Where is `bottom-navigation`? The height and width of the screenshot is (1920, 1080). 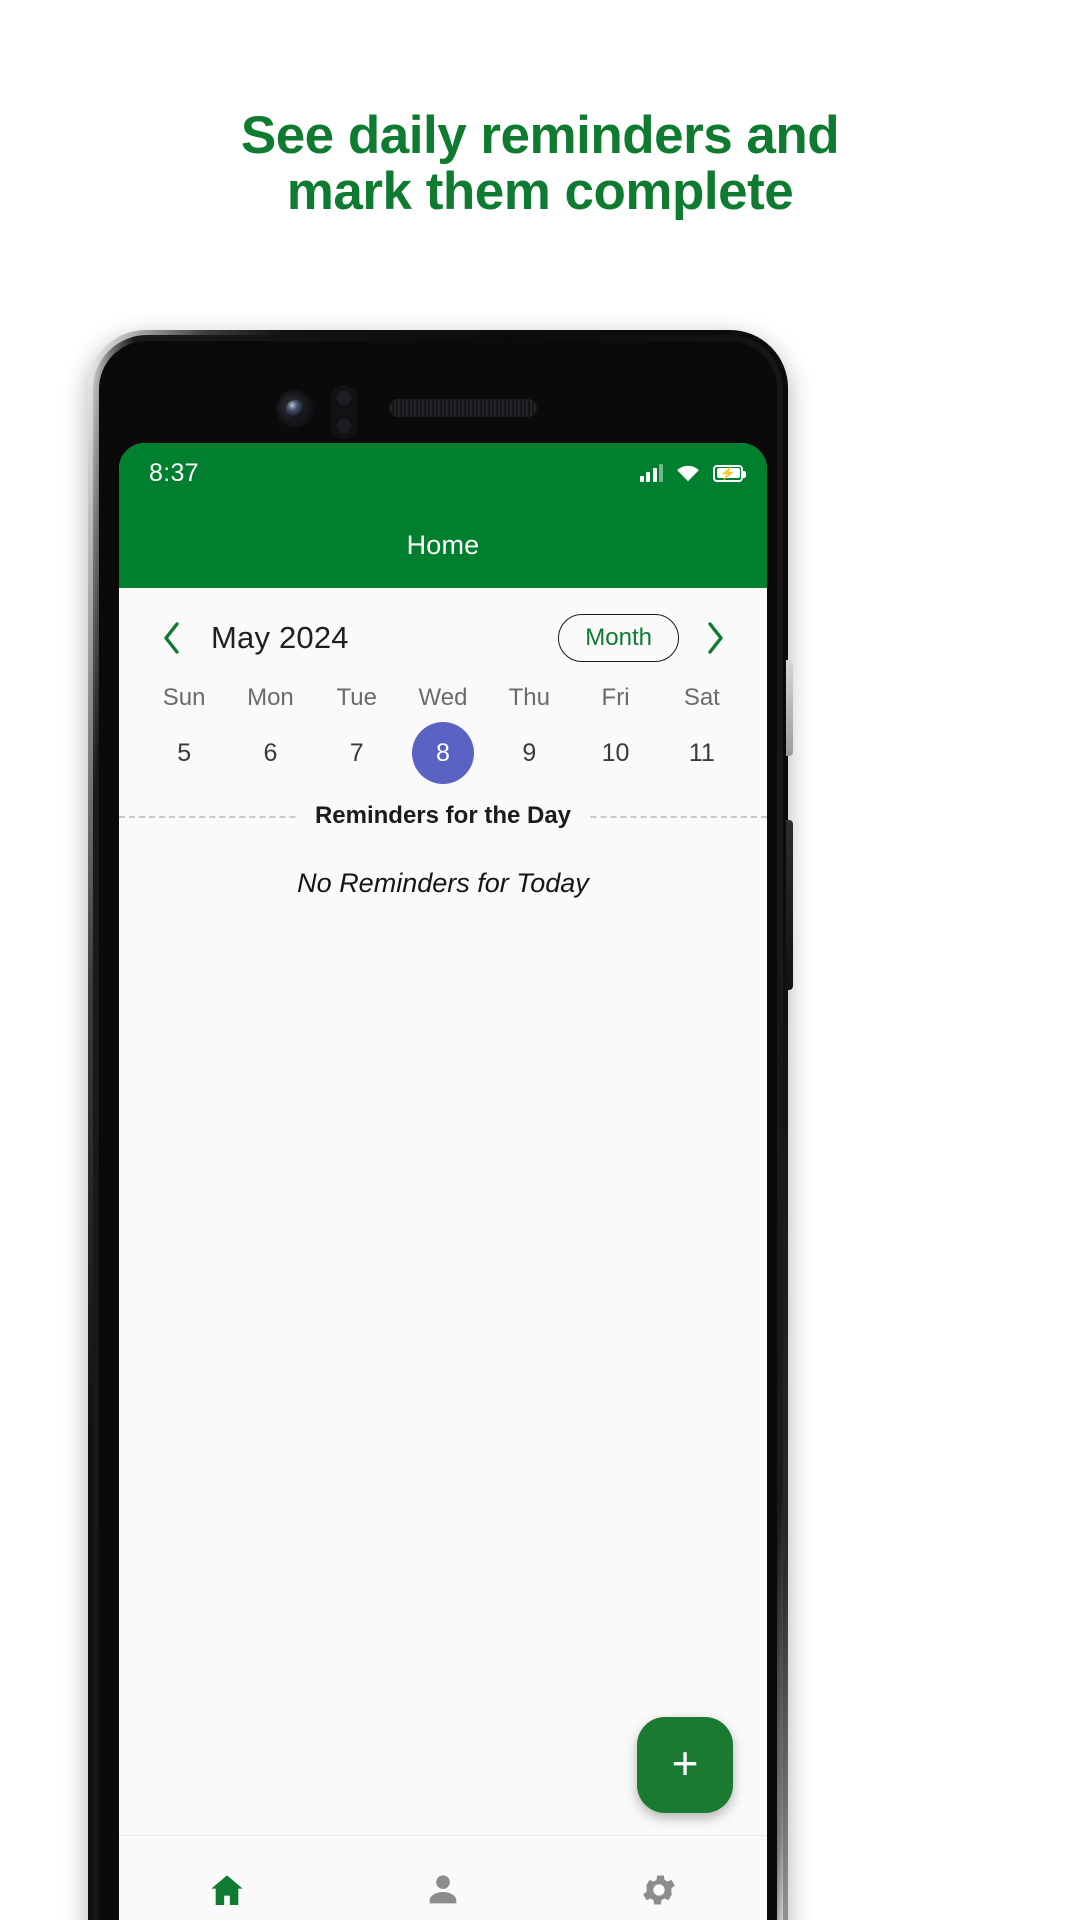
bottom-navigation is located at coordinates (443, 1877).